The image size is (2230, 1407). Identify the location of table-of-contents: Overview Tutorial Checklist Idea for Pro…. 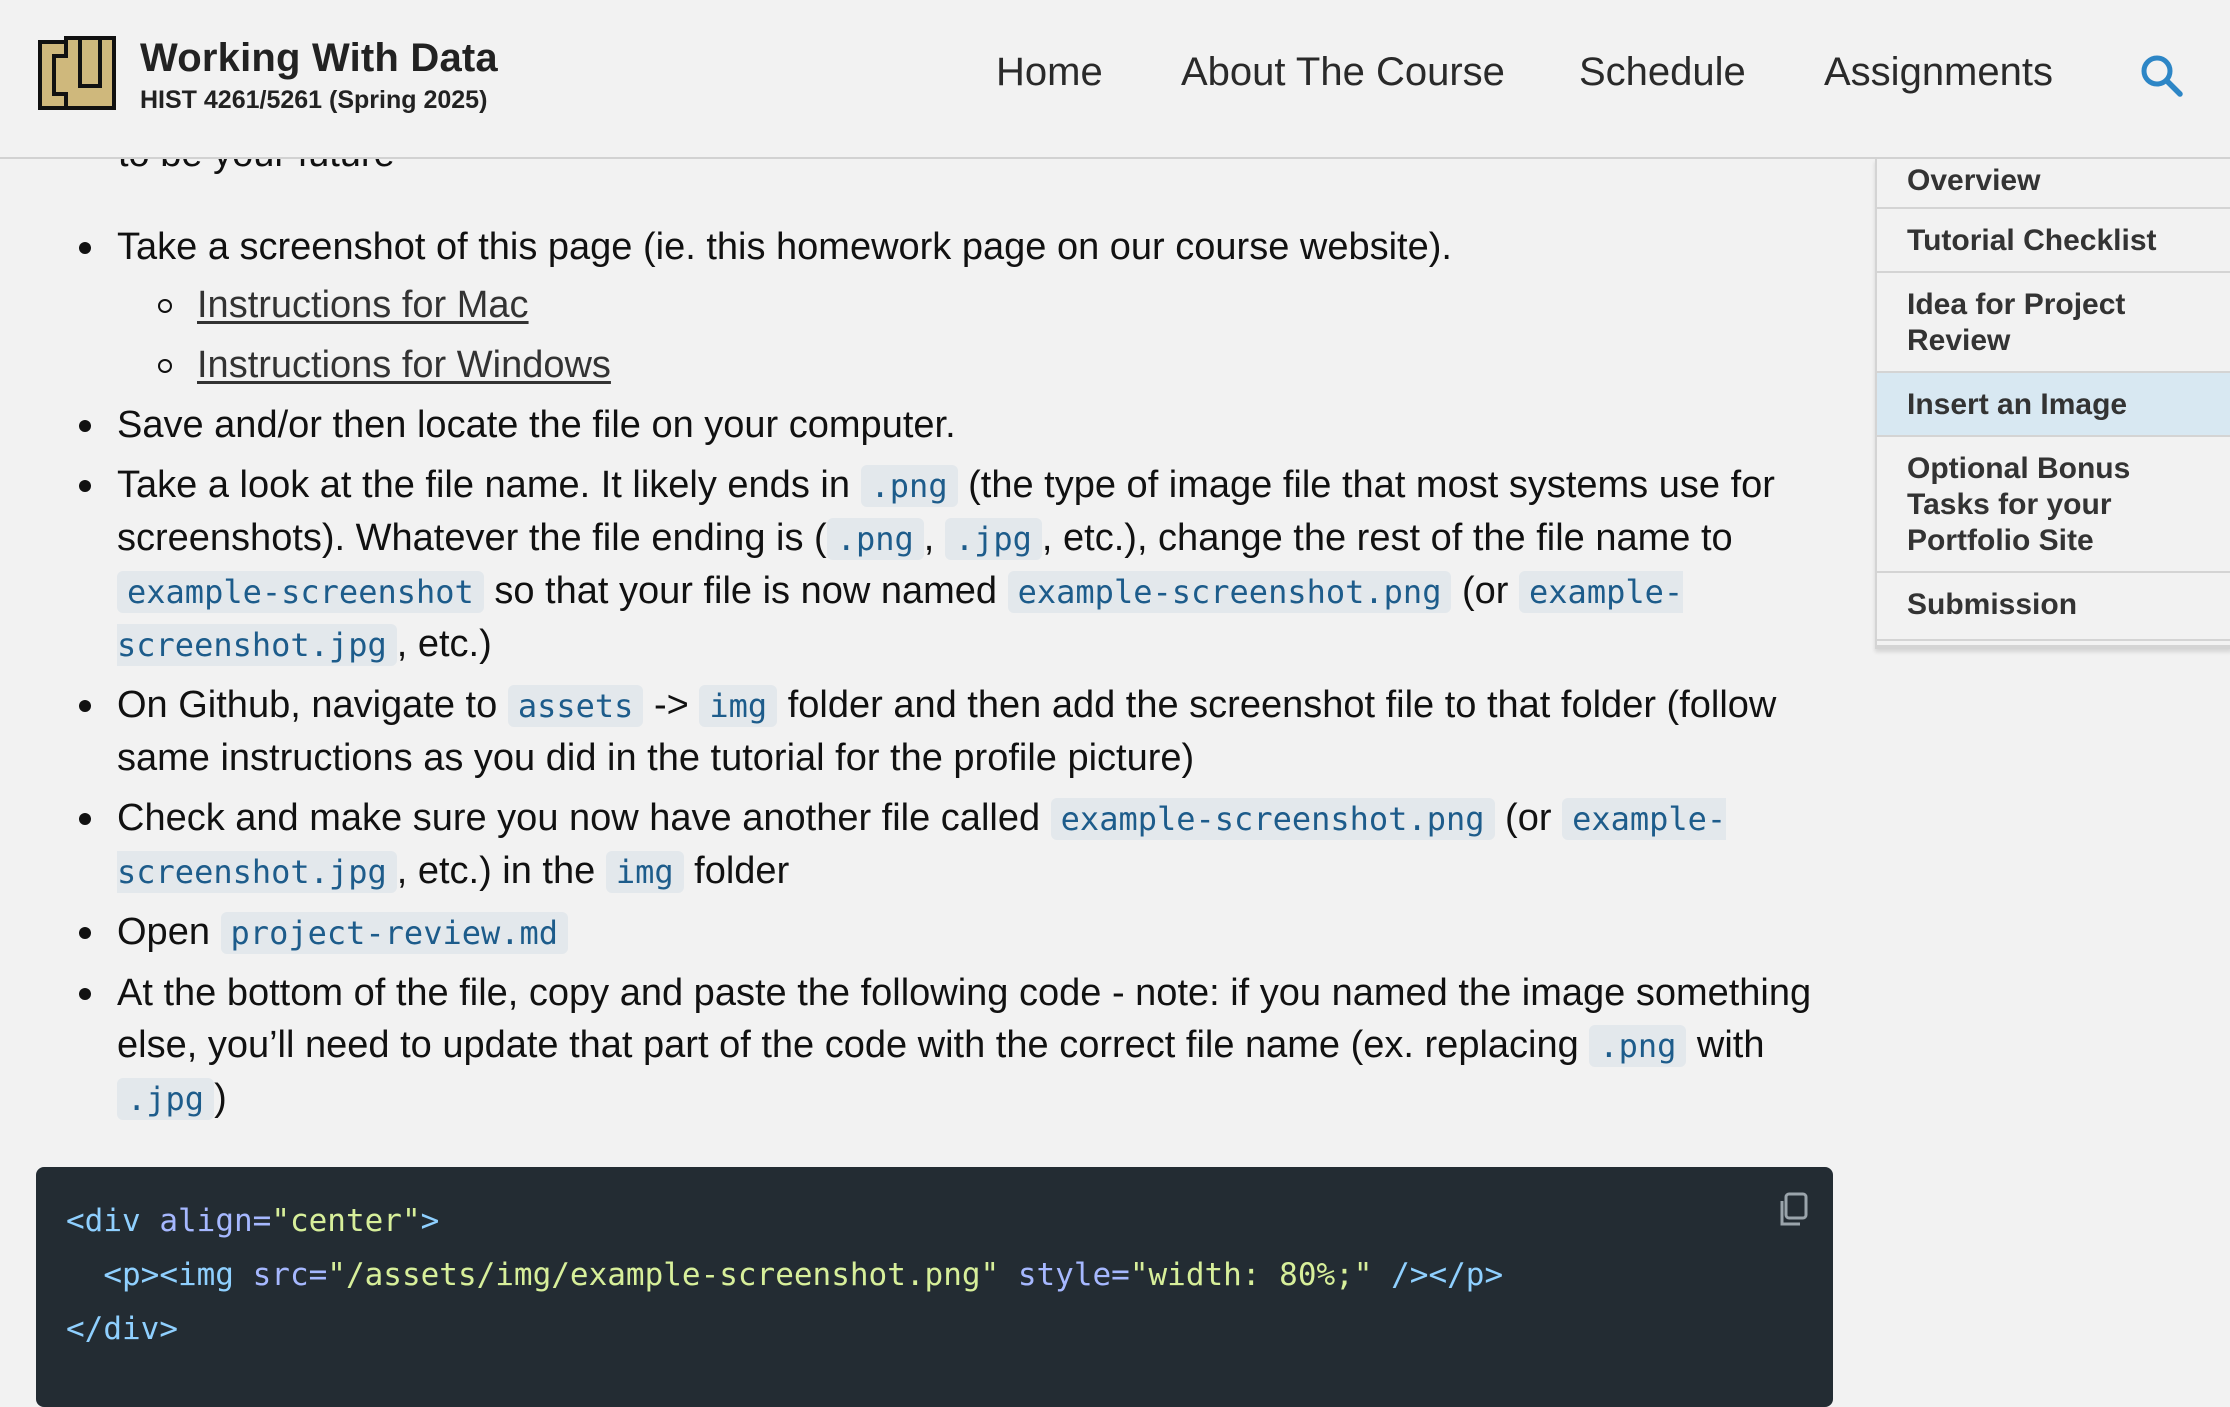
(2052, 404).